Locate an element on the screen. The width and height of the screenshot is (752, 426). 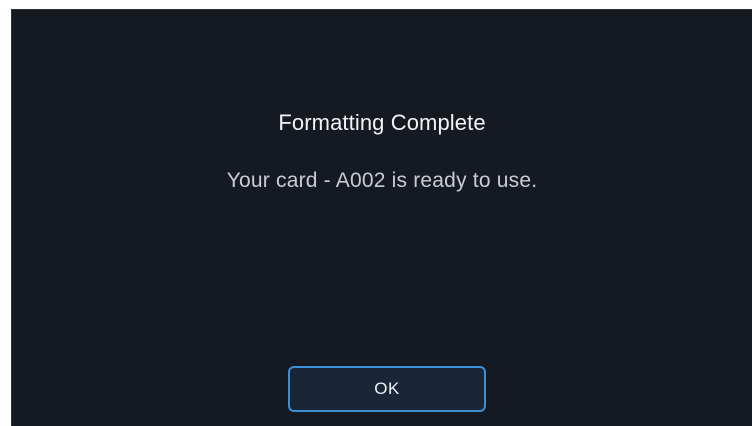
dialog-title: Formatting Complete is located at coordinates (382, 122).